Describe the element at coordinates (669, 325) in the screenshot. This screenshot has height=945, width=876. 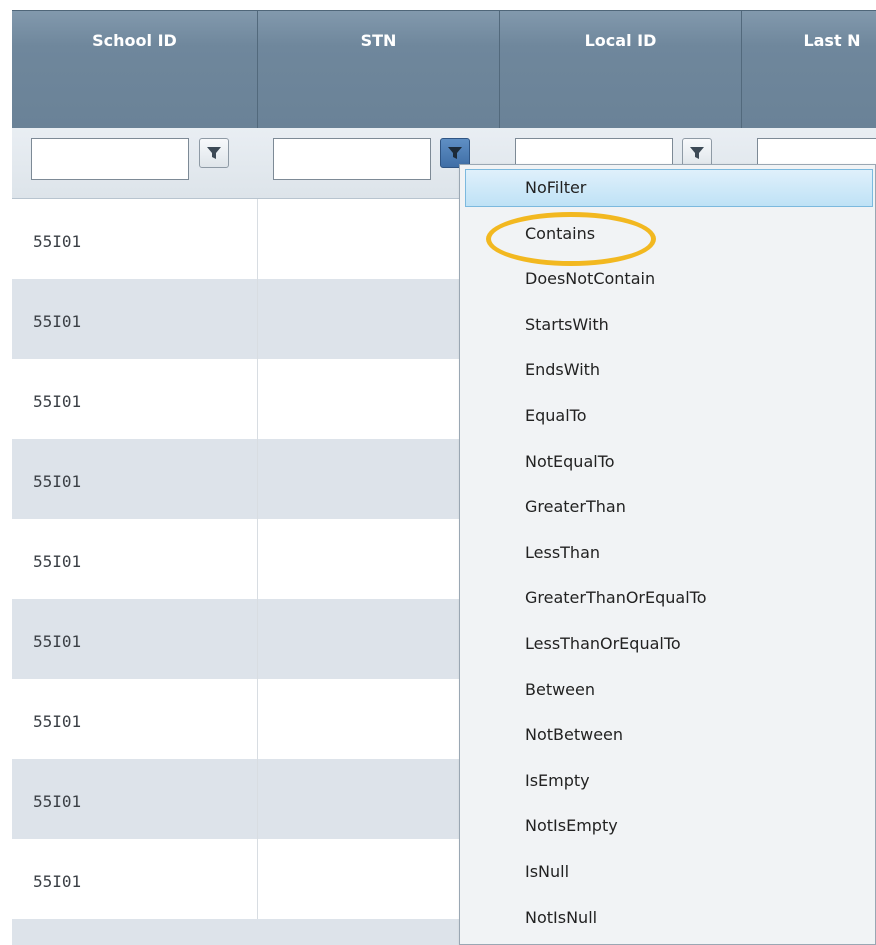
I see `filter-option-startswith: StartsWith` at that location.